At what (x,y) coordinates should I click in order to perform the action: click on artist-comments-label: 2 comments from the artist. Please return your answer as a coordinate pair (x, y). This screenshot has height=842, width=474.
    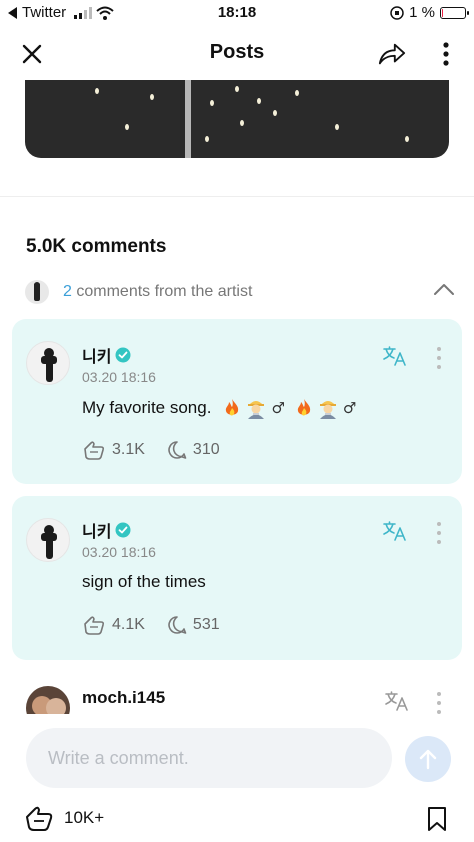
    Looking at the image, I should click on (157, 292).